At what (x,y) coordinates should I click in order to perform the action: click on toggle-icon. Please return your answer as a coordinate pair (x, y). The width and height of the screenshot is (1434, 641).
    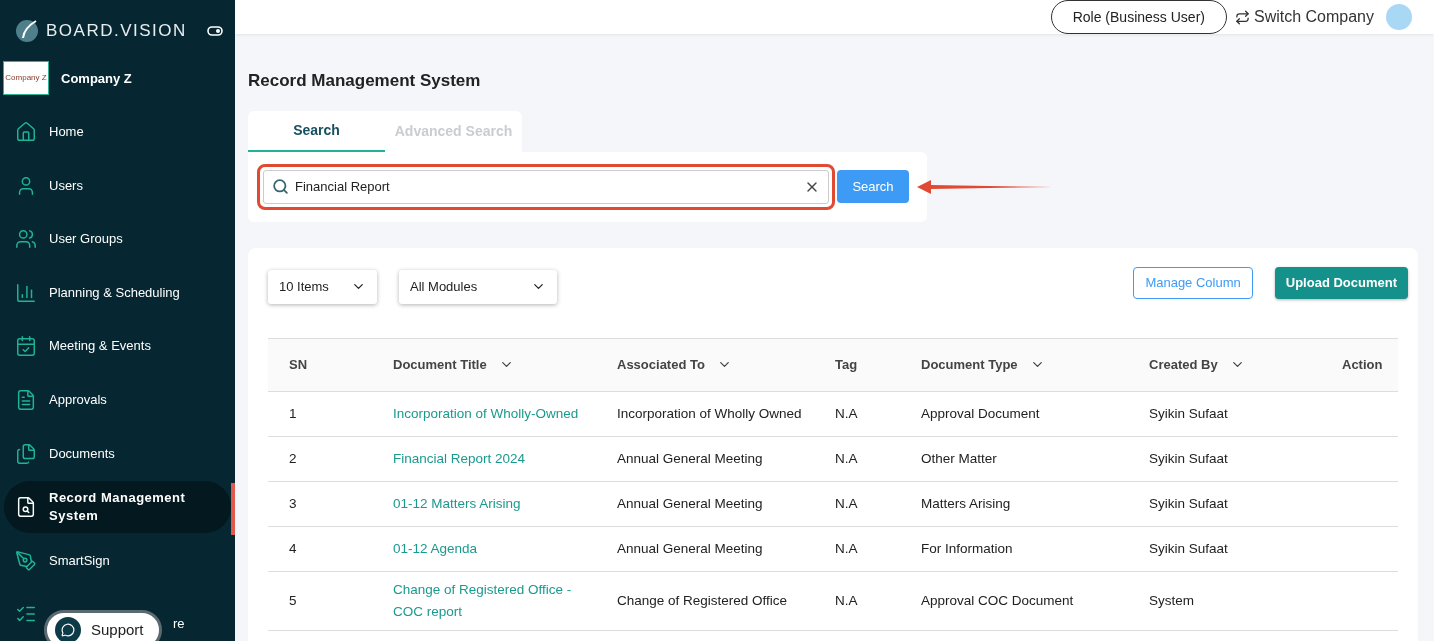
    Looking at the image, I should click on (215, 30).